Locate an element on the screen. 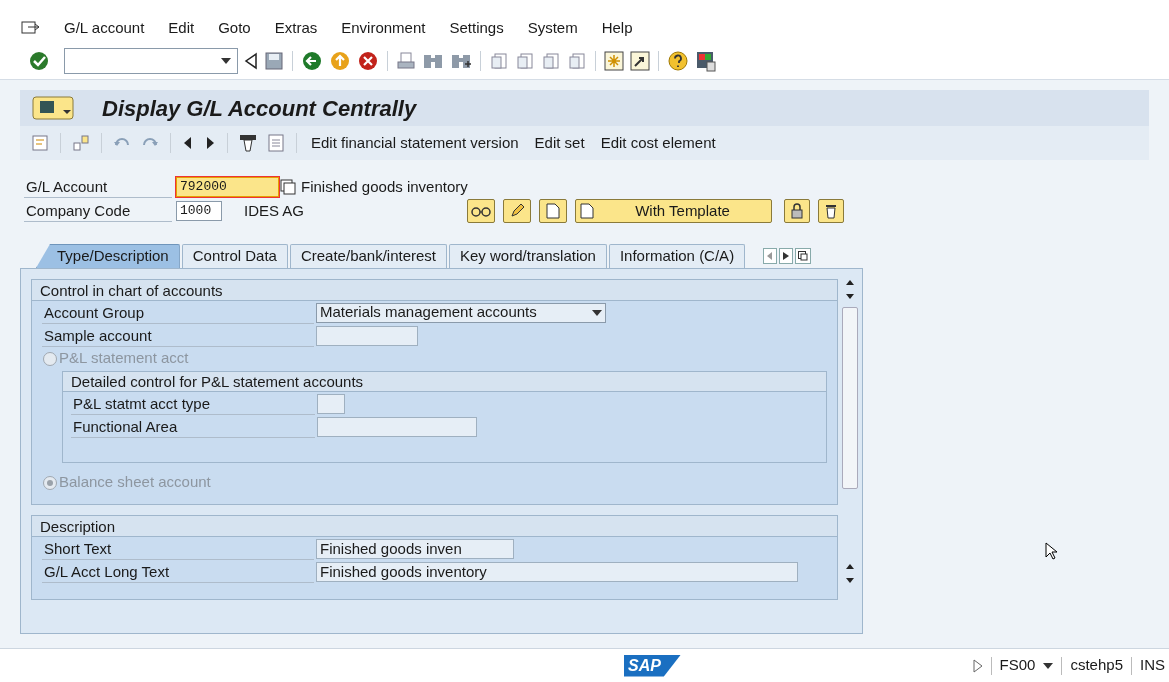 This screenshot has height=682, width=1169. list-icon is located at coordinates (803, 256).